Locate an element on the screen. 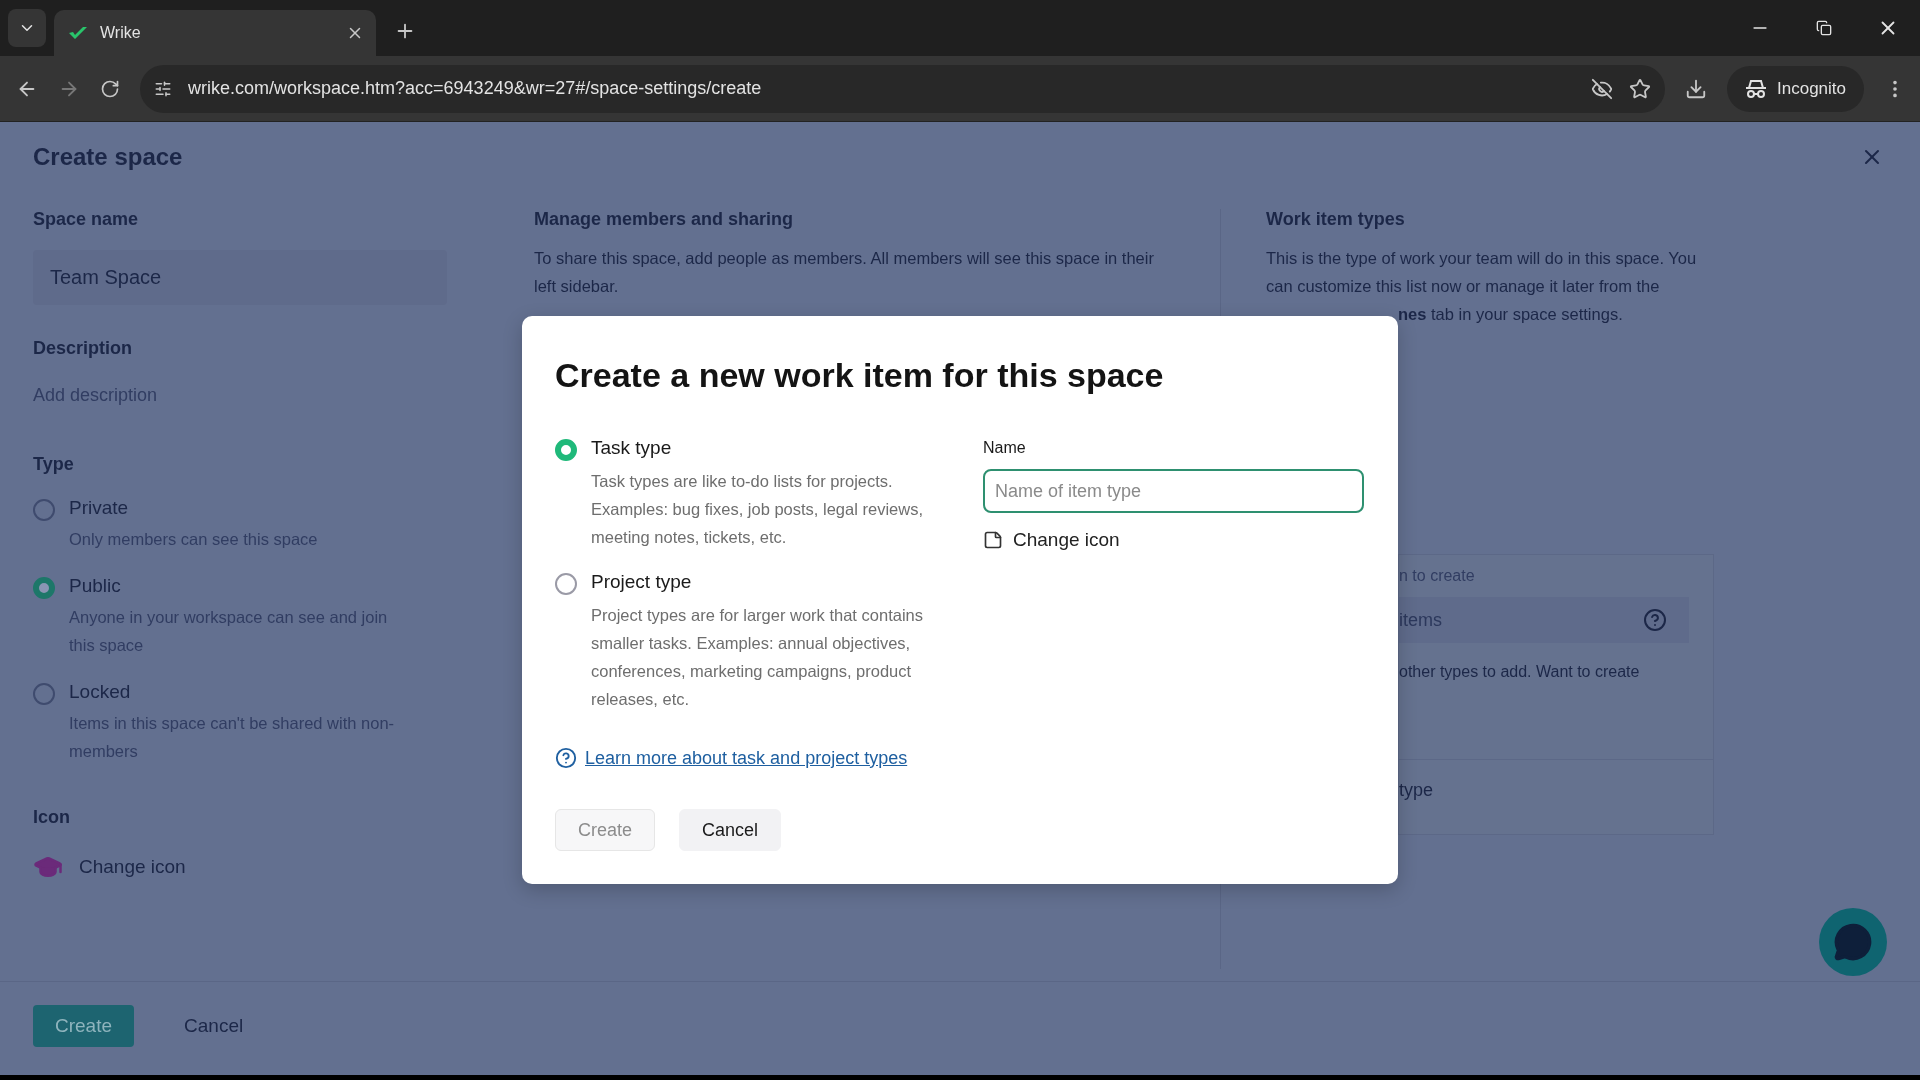  option-label: Public is located at coordinates (95, 586).